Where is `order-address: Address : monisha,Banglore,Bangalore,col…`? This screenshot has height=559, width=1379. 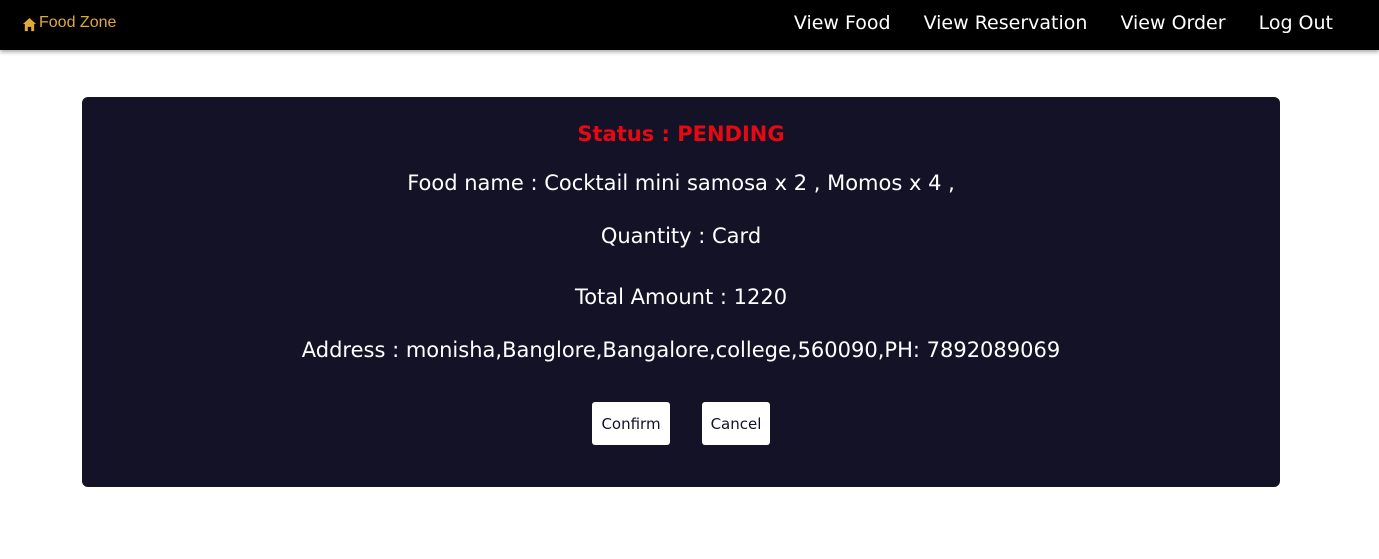 order-address: Address : monisha,Banglore,Bangalore,col… is located at coordinates (681, 350).